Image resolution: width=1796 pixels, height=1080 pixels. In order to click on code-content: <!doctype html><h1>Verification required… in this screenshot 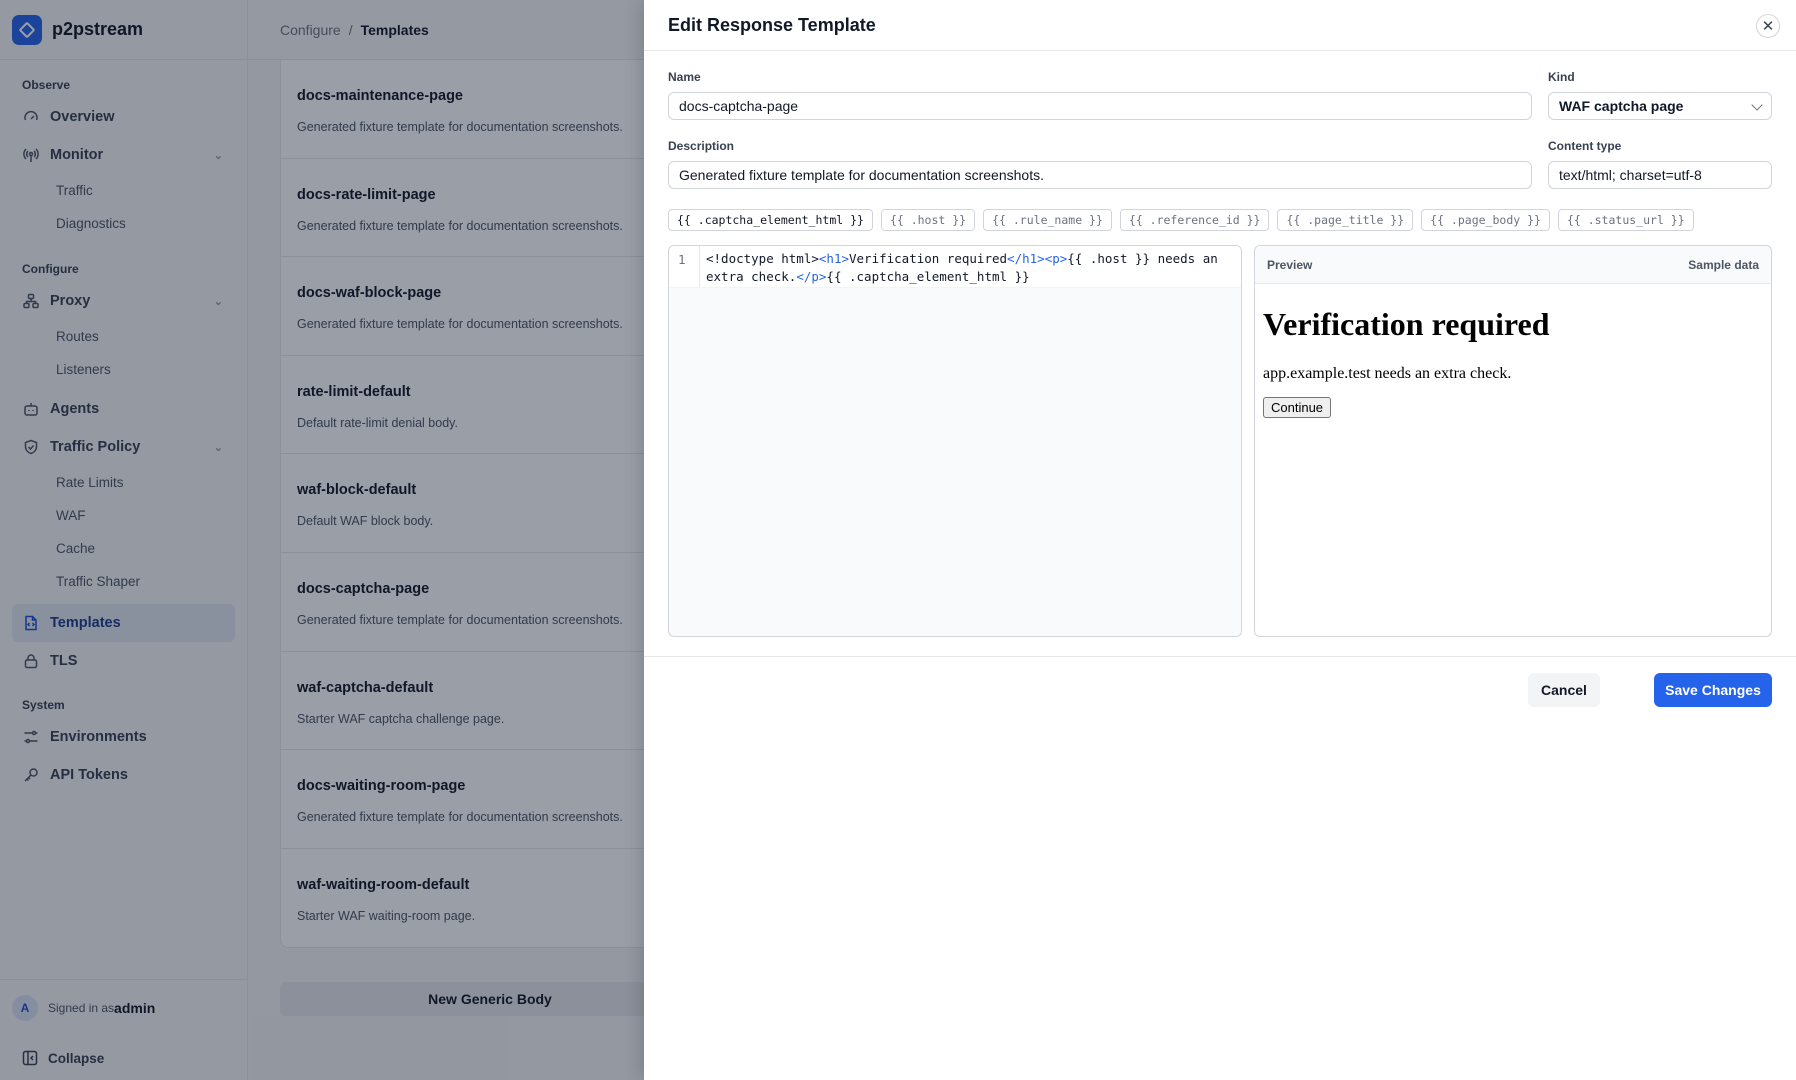, I will do `click(970, 266)`.